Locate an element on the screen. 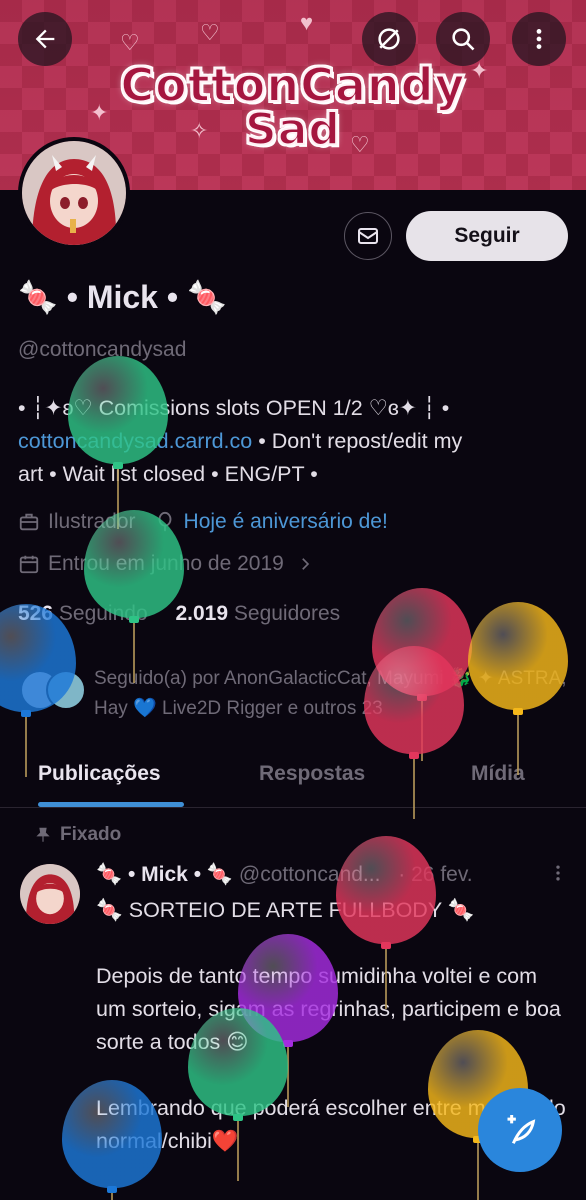  pinned-indicator: Fixado is located at coordinates (79, 835).